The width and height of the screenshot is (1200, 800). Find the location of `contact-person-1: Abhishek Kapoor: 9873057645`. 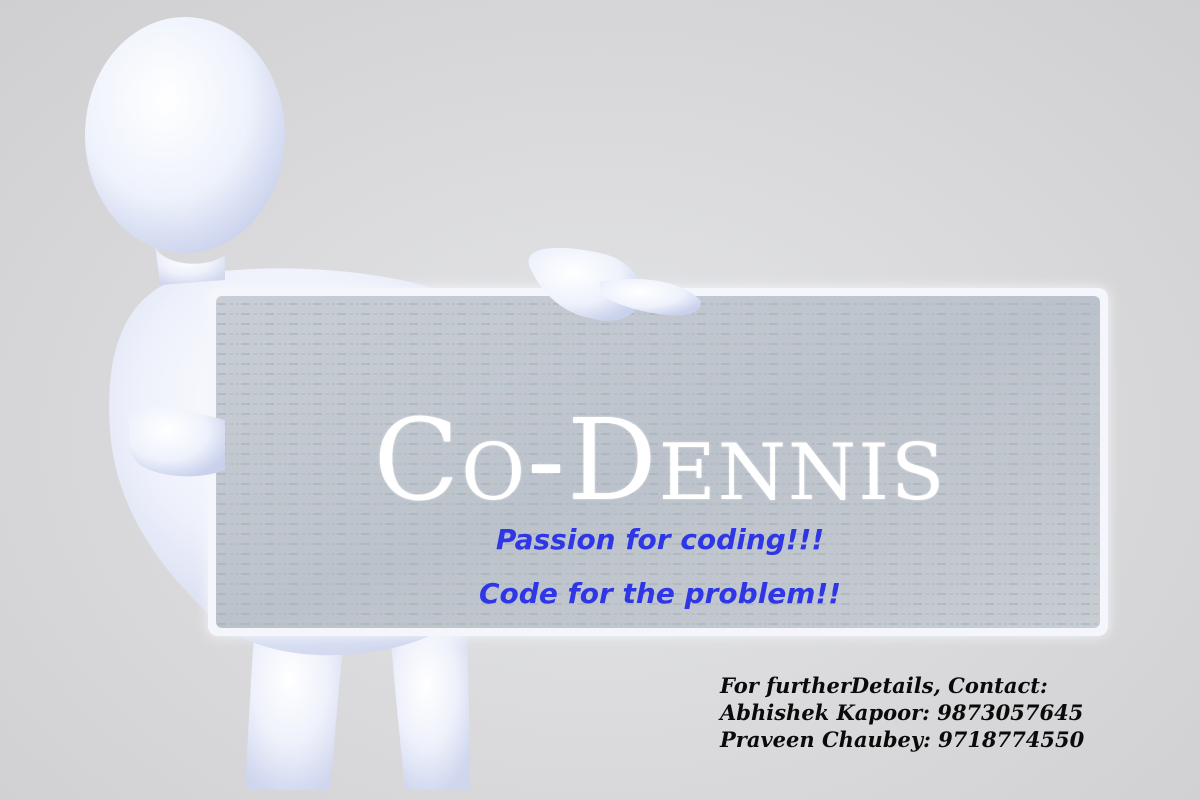

contact-person-1: Abhishek Kapoor: 9873057645 is located at coordinates (902, 712).